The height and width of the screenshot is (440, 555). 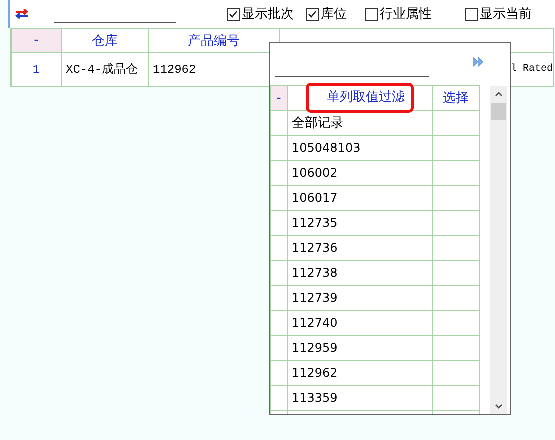 I want to click on table-cell: l Rated, so click(x=531, y=69).